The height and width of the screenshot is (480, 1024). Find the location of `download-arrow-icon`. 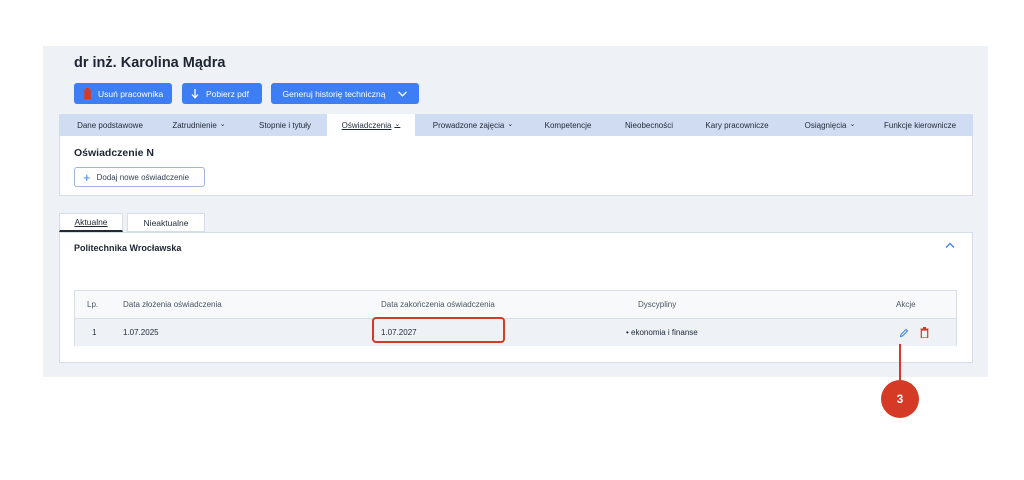

download-arrow-icon is located at coordinates (195, 94).